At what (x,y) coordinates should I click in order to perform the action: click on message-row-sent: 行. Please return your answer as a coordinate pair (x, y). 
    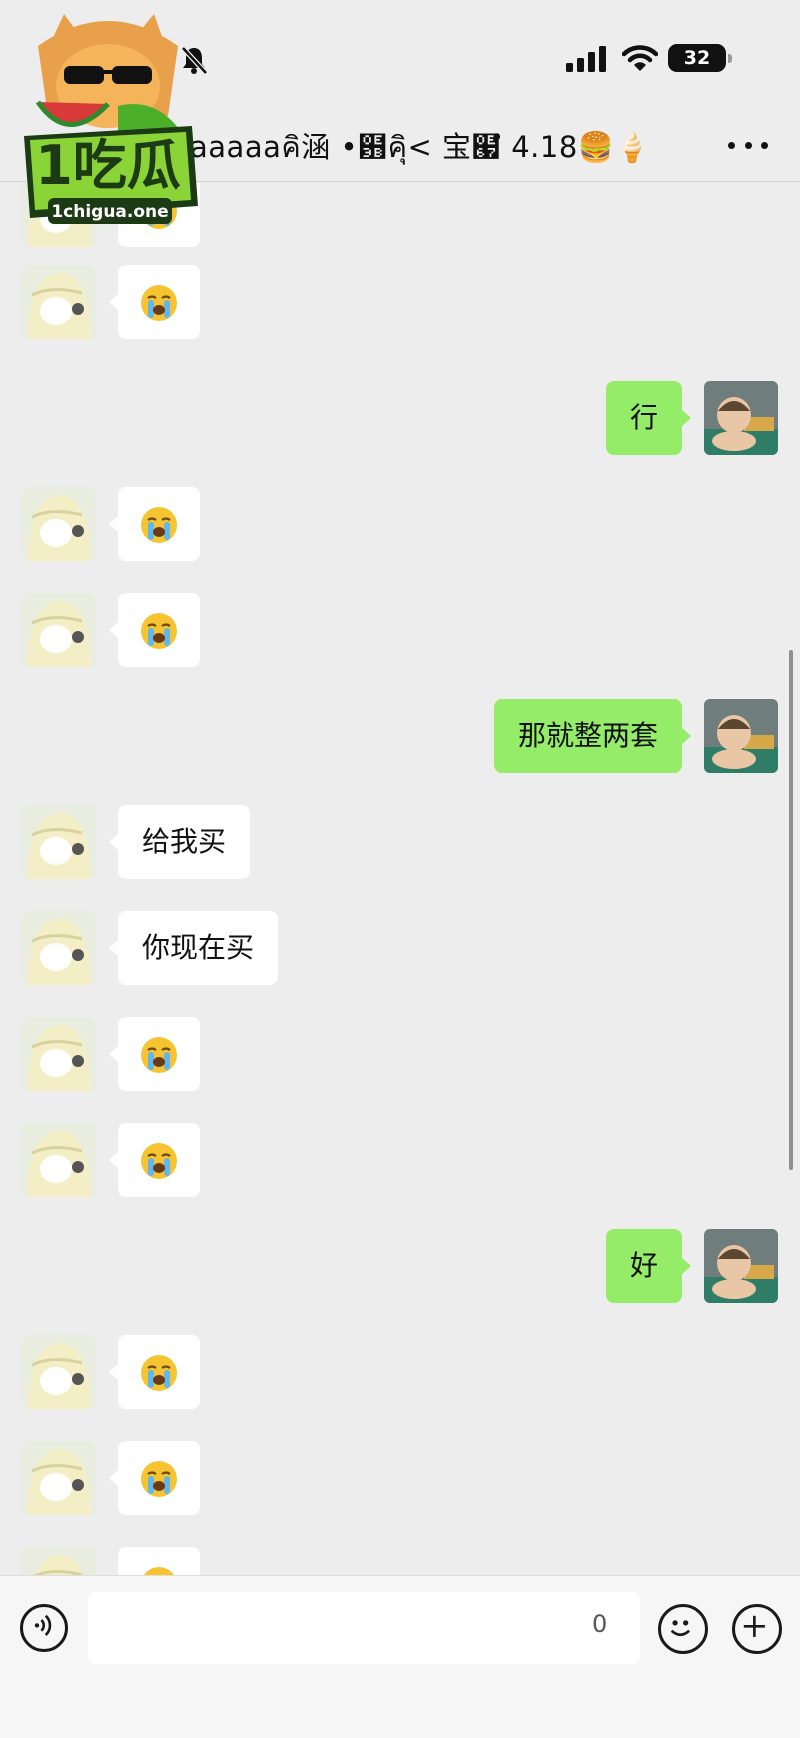
    Looking at the image, I should click on (400, 419).